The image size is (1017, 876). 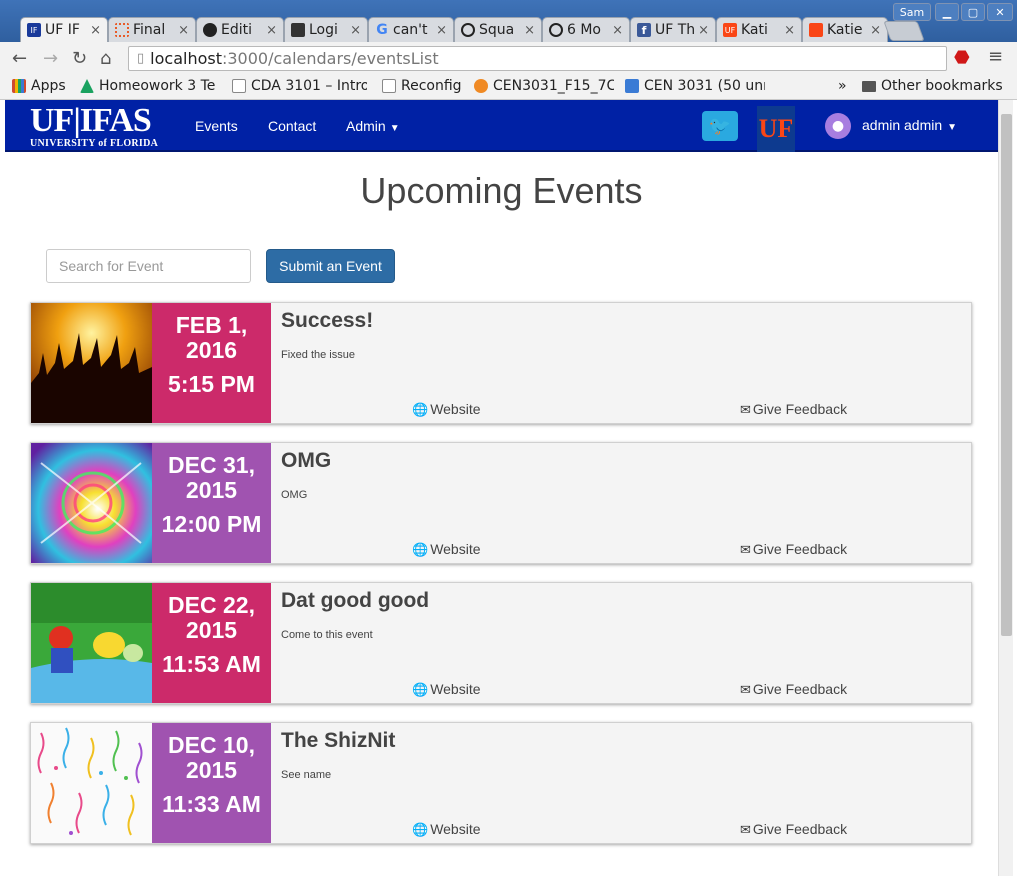 I want to click on bookmark-cen3031: CEN 3031 (50 unre, so click(x=695, y=86).